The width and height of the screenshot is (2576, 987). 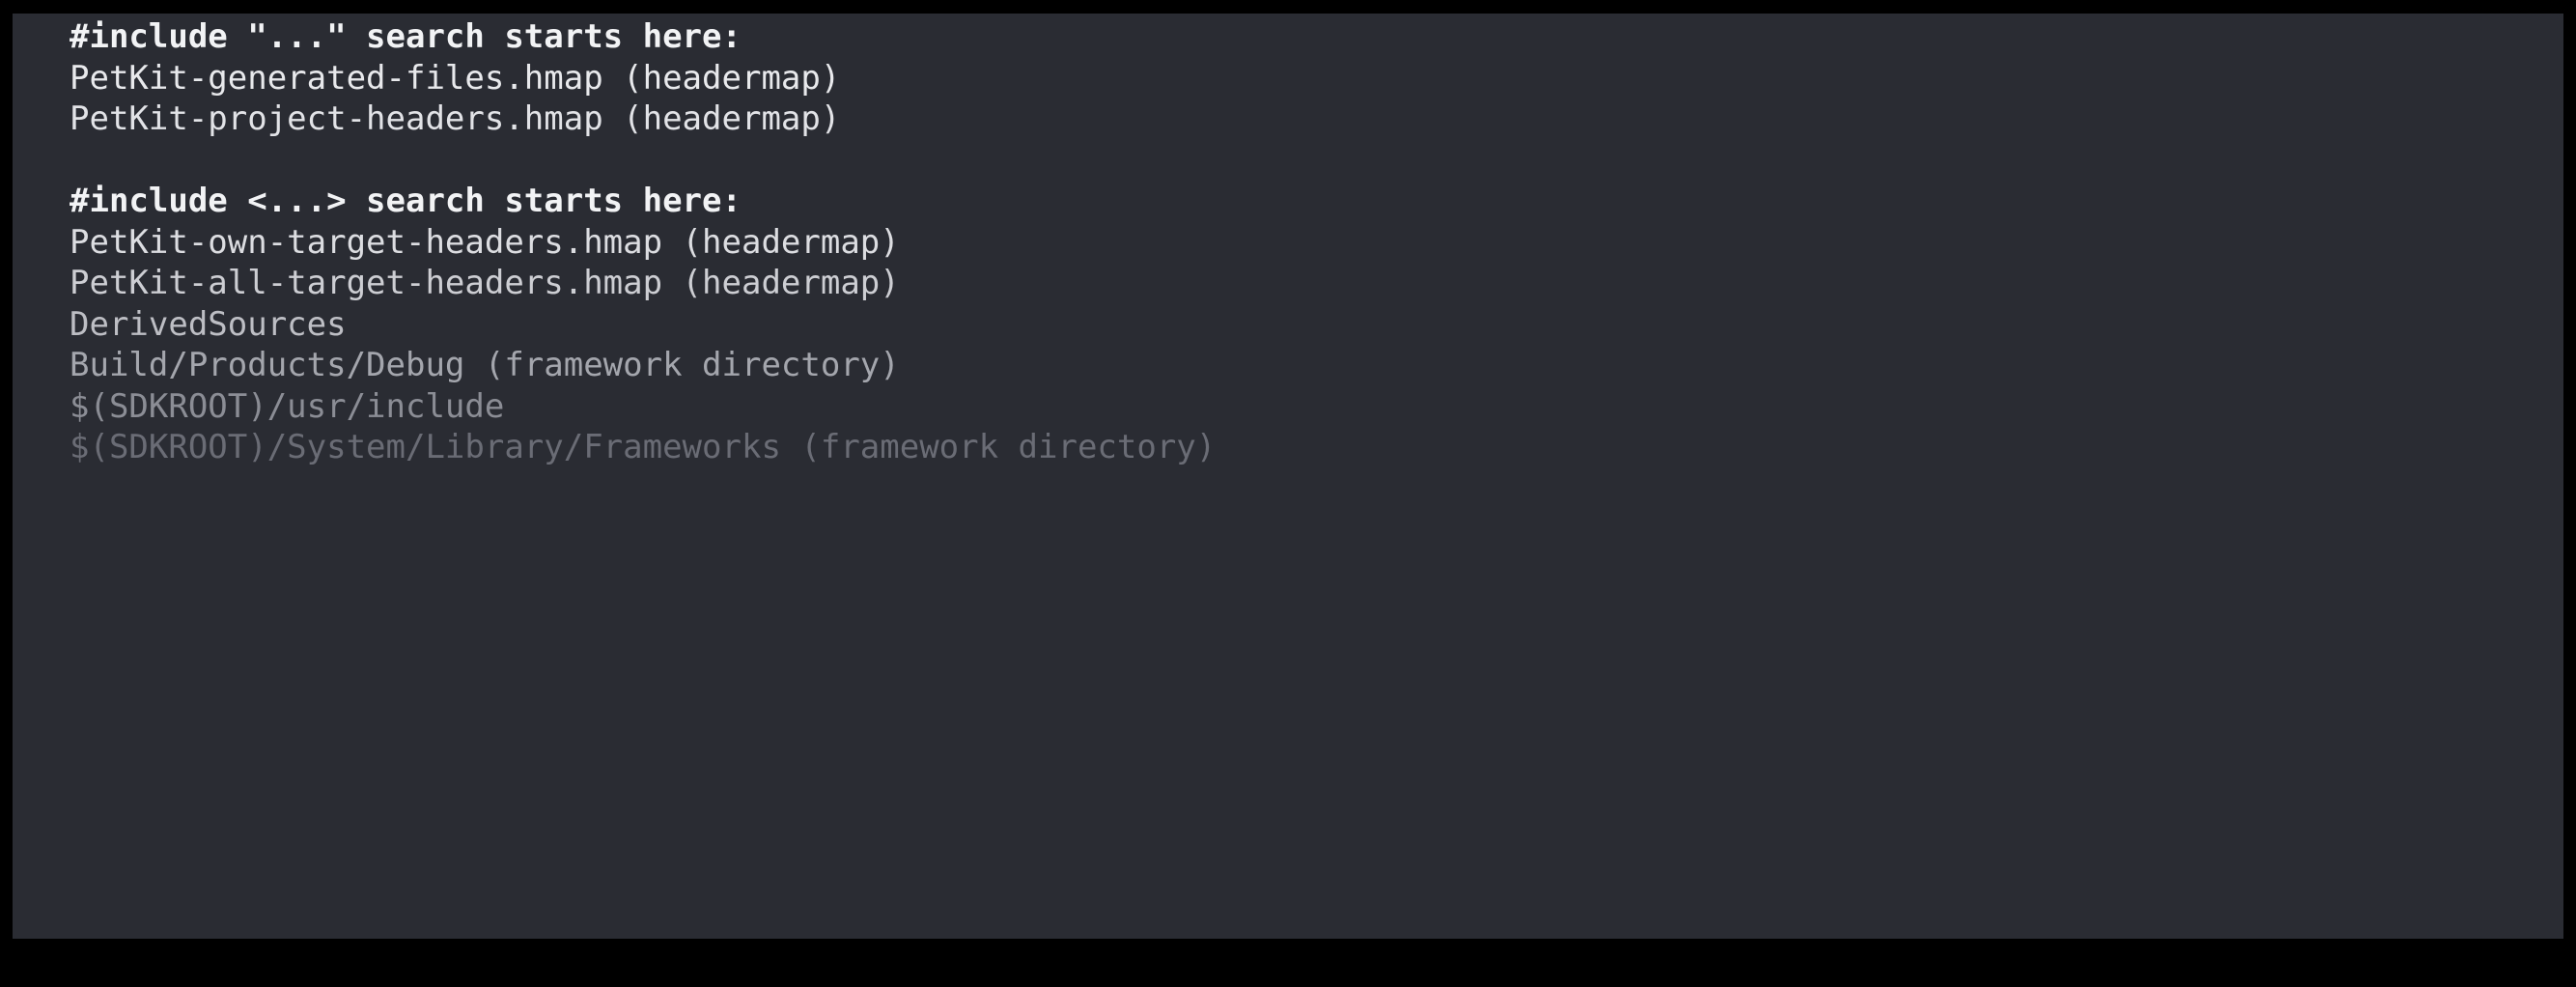 What do you see at coordinates (209, 324) in the screenshot?
I see `search-path-line: DerivedSources` at bounding box center [209, 324].